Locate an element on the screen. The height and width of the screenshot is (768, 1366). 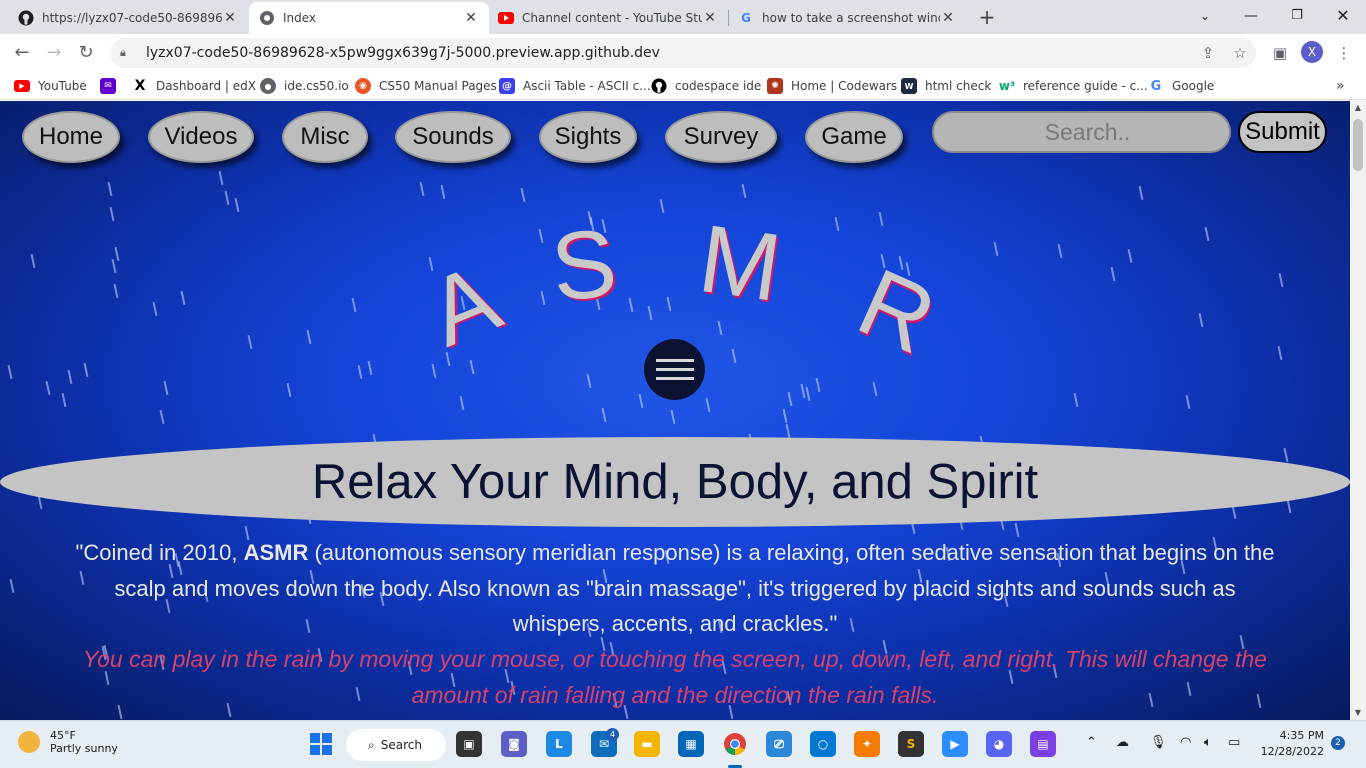
chevron-up-icon: ⌃ is located at coordinates (1091, 742).